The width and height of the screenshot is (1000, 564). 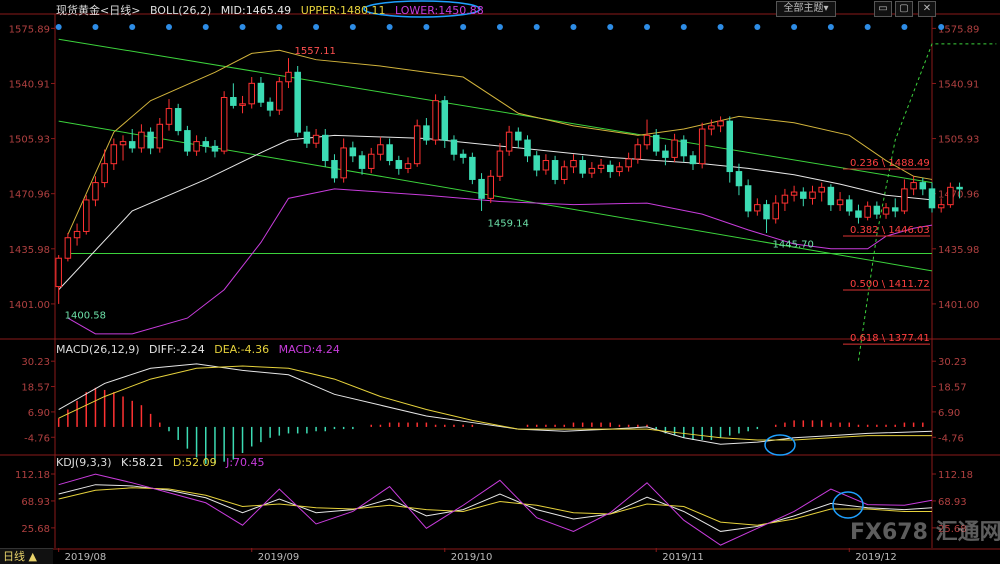 What do you see at coordinates (958, 305) in the screenshot?
I see `price-tick-label-right: 1401.00` at bounding box center [958, 305].